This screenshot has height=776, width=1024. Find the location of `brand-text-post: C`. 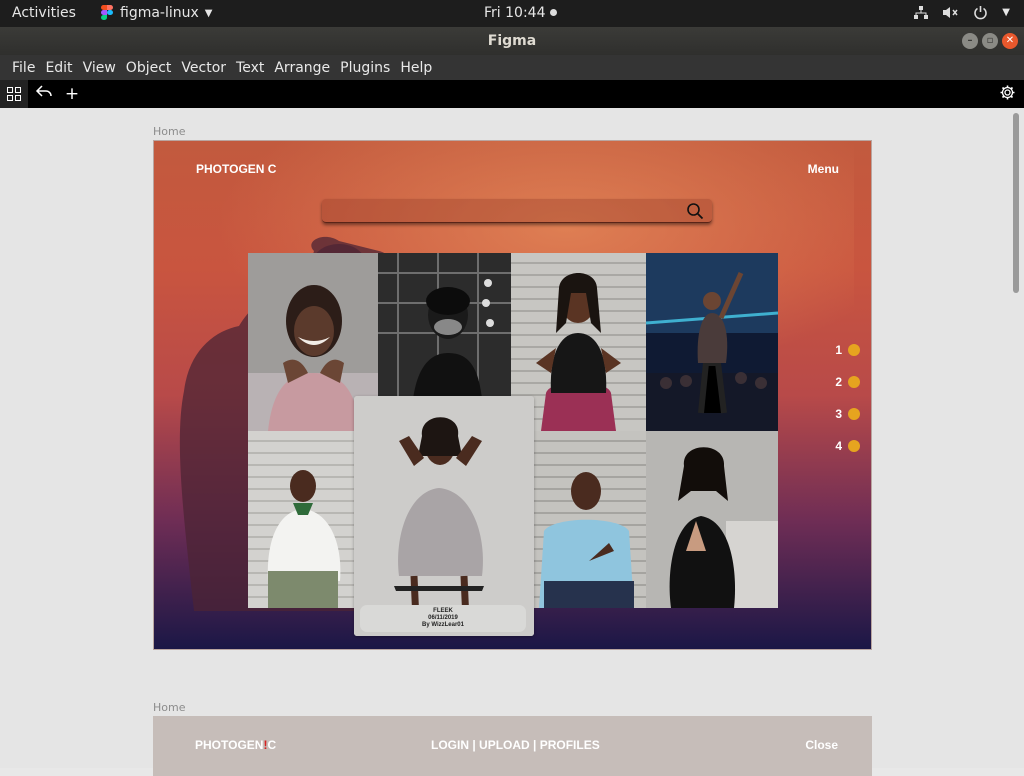

brand-text-post: C is located at coordinates (272, 745).